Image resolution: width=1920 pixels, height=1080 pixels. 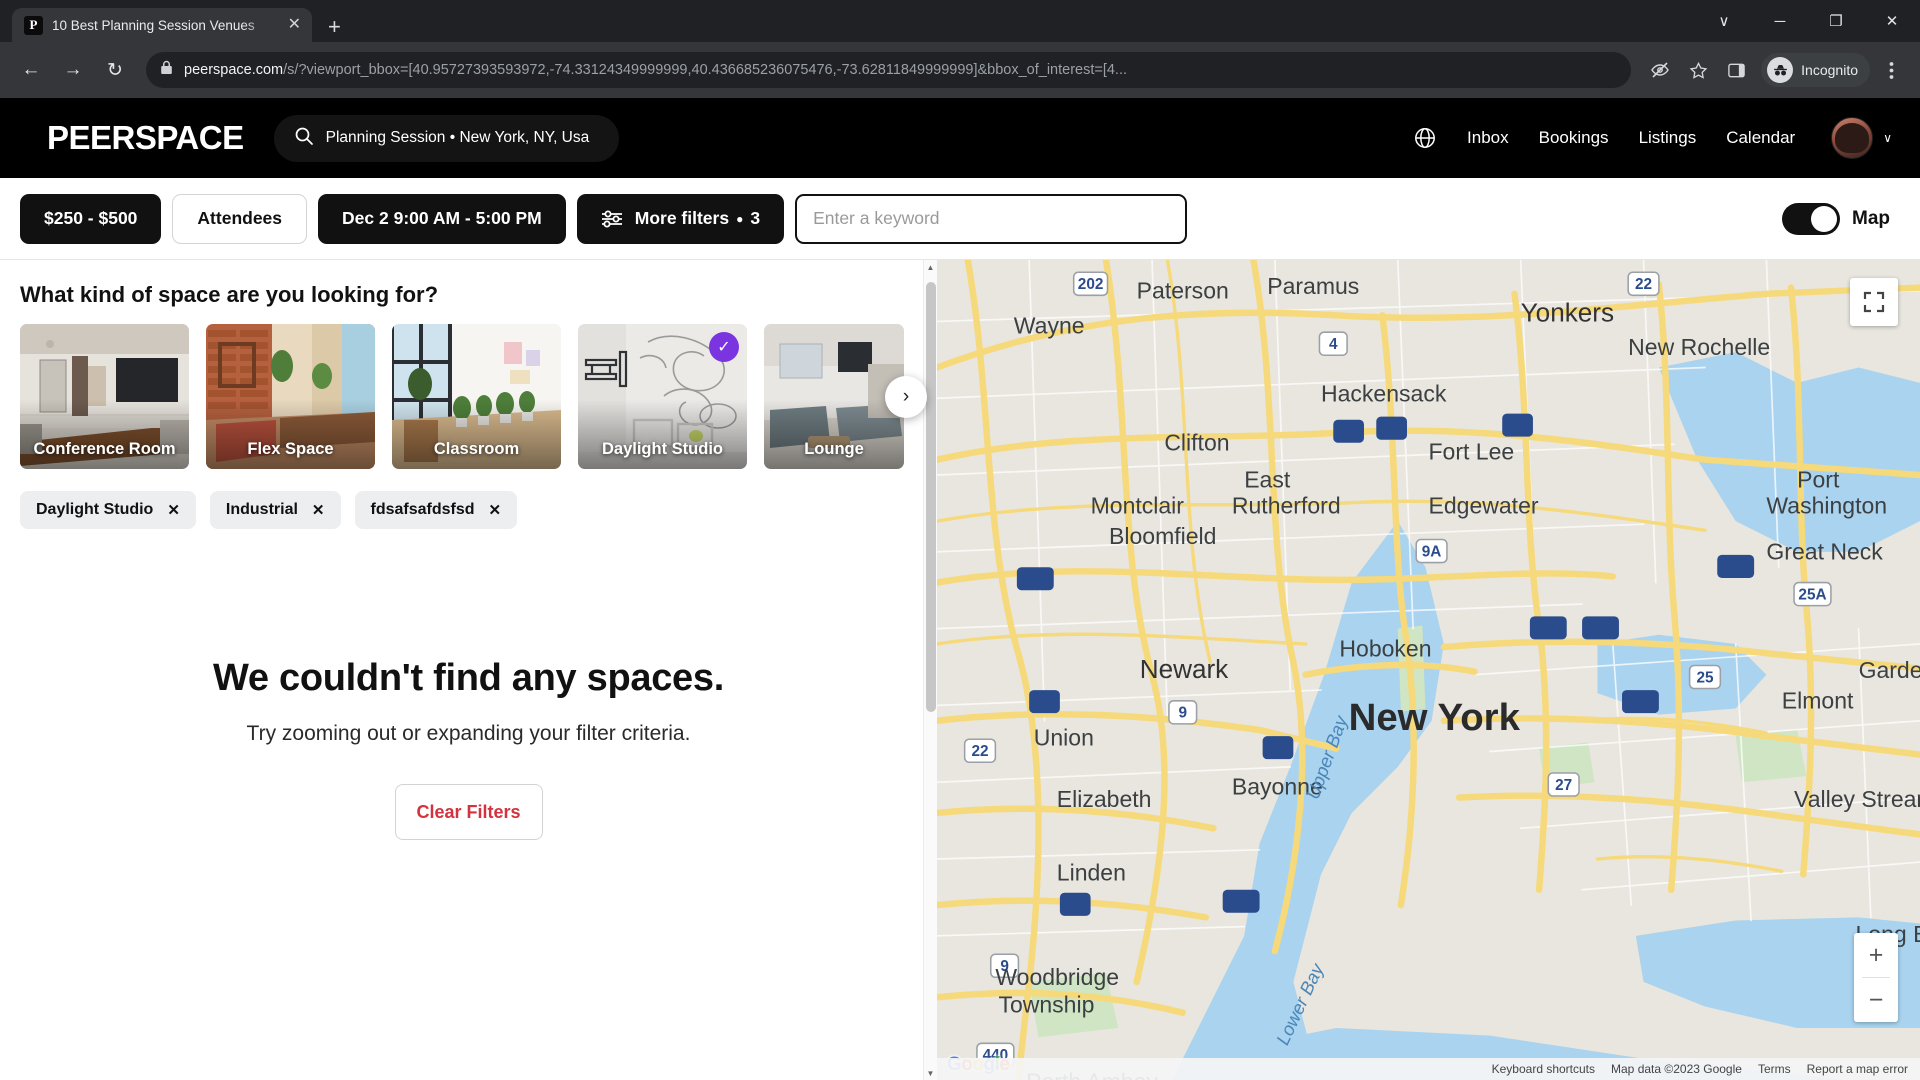 I want to click on more-filters-count: 3, so click(x=755, y=218).